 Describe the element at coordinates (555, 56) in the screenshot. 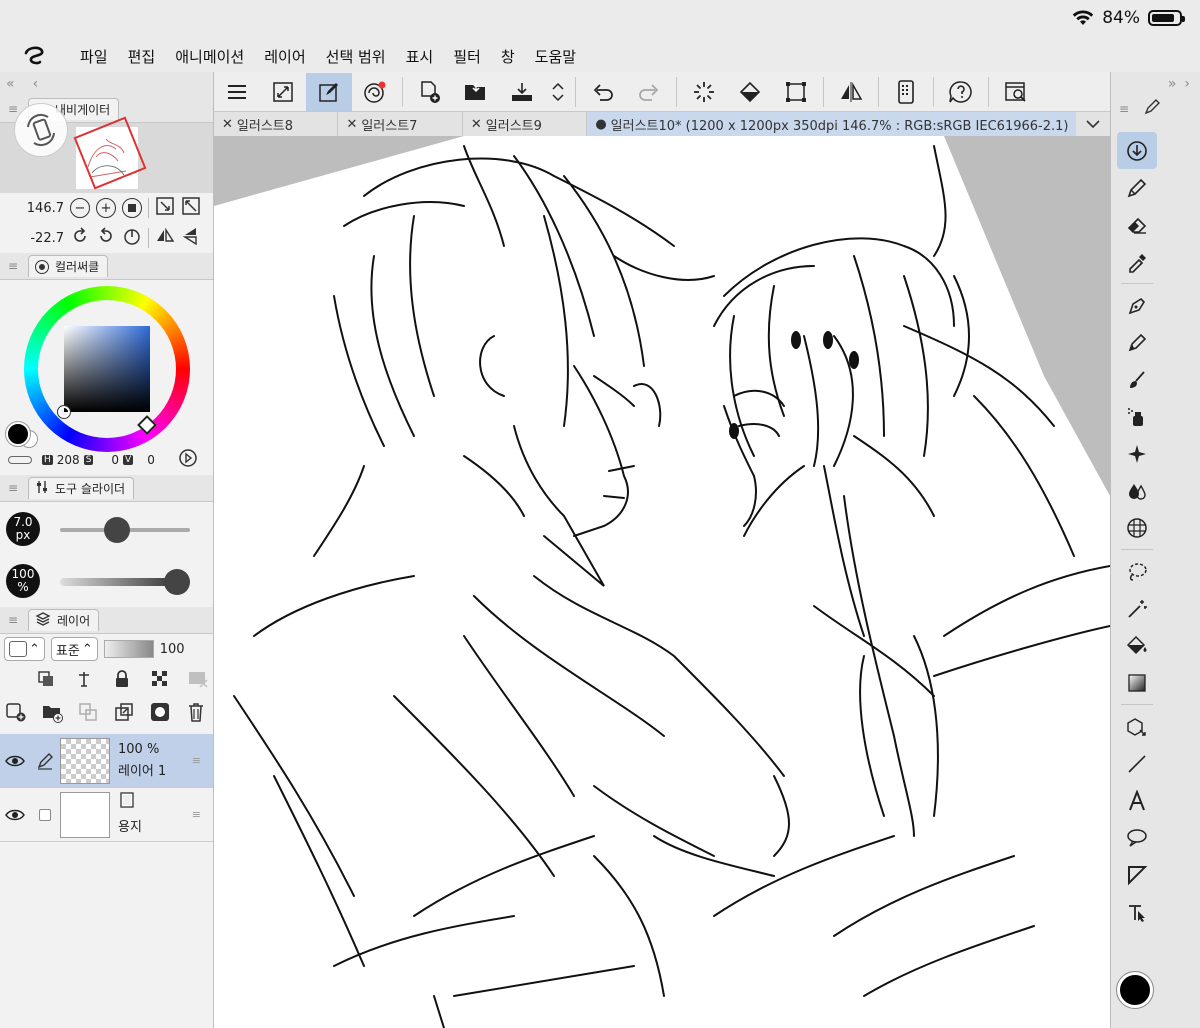

I see `menu-help: 도움말` at that location.